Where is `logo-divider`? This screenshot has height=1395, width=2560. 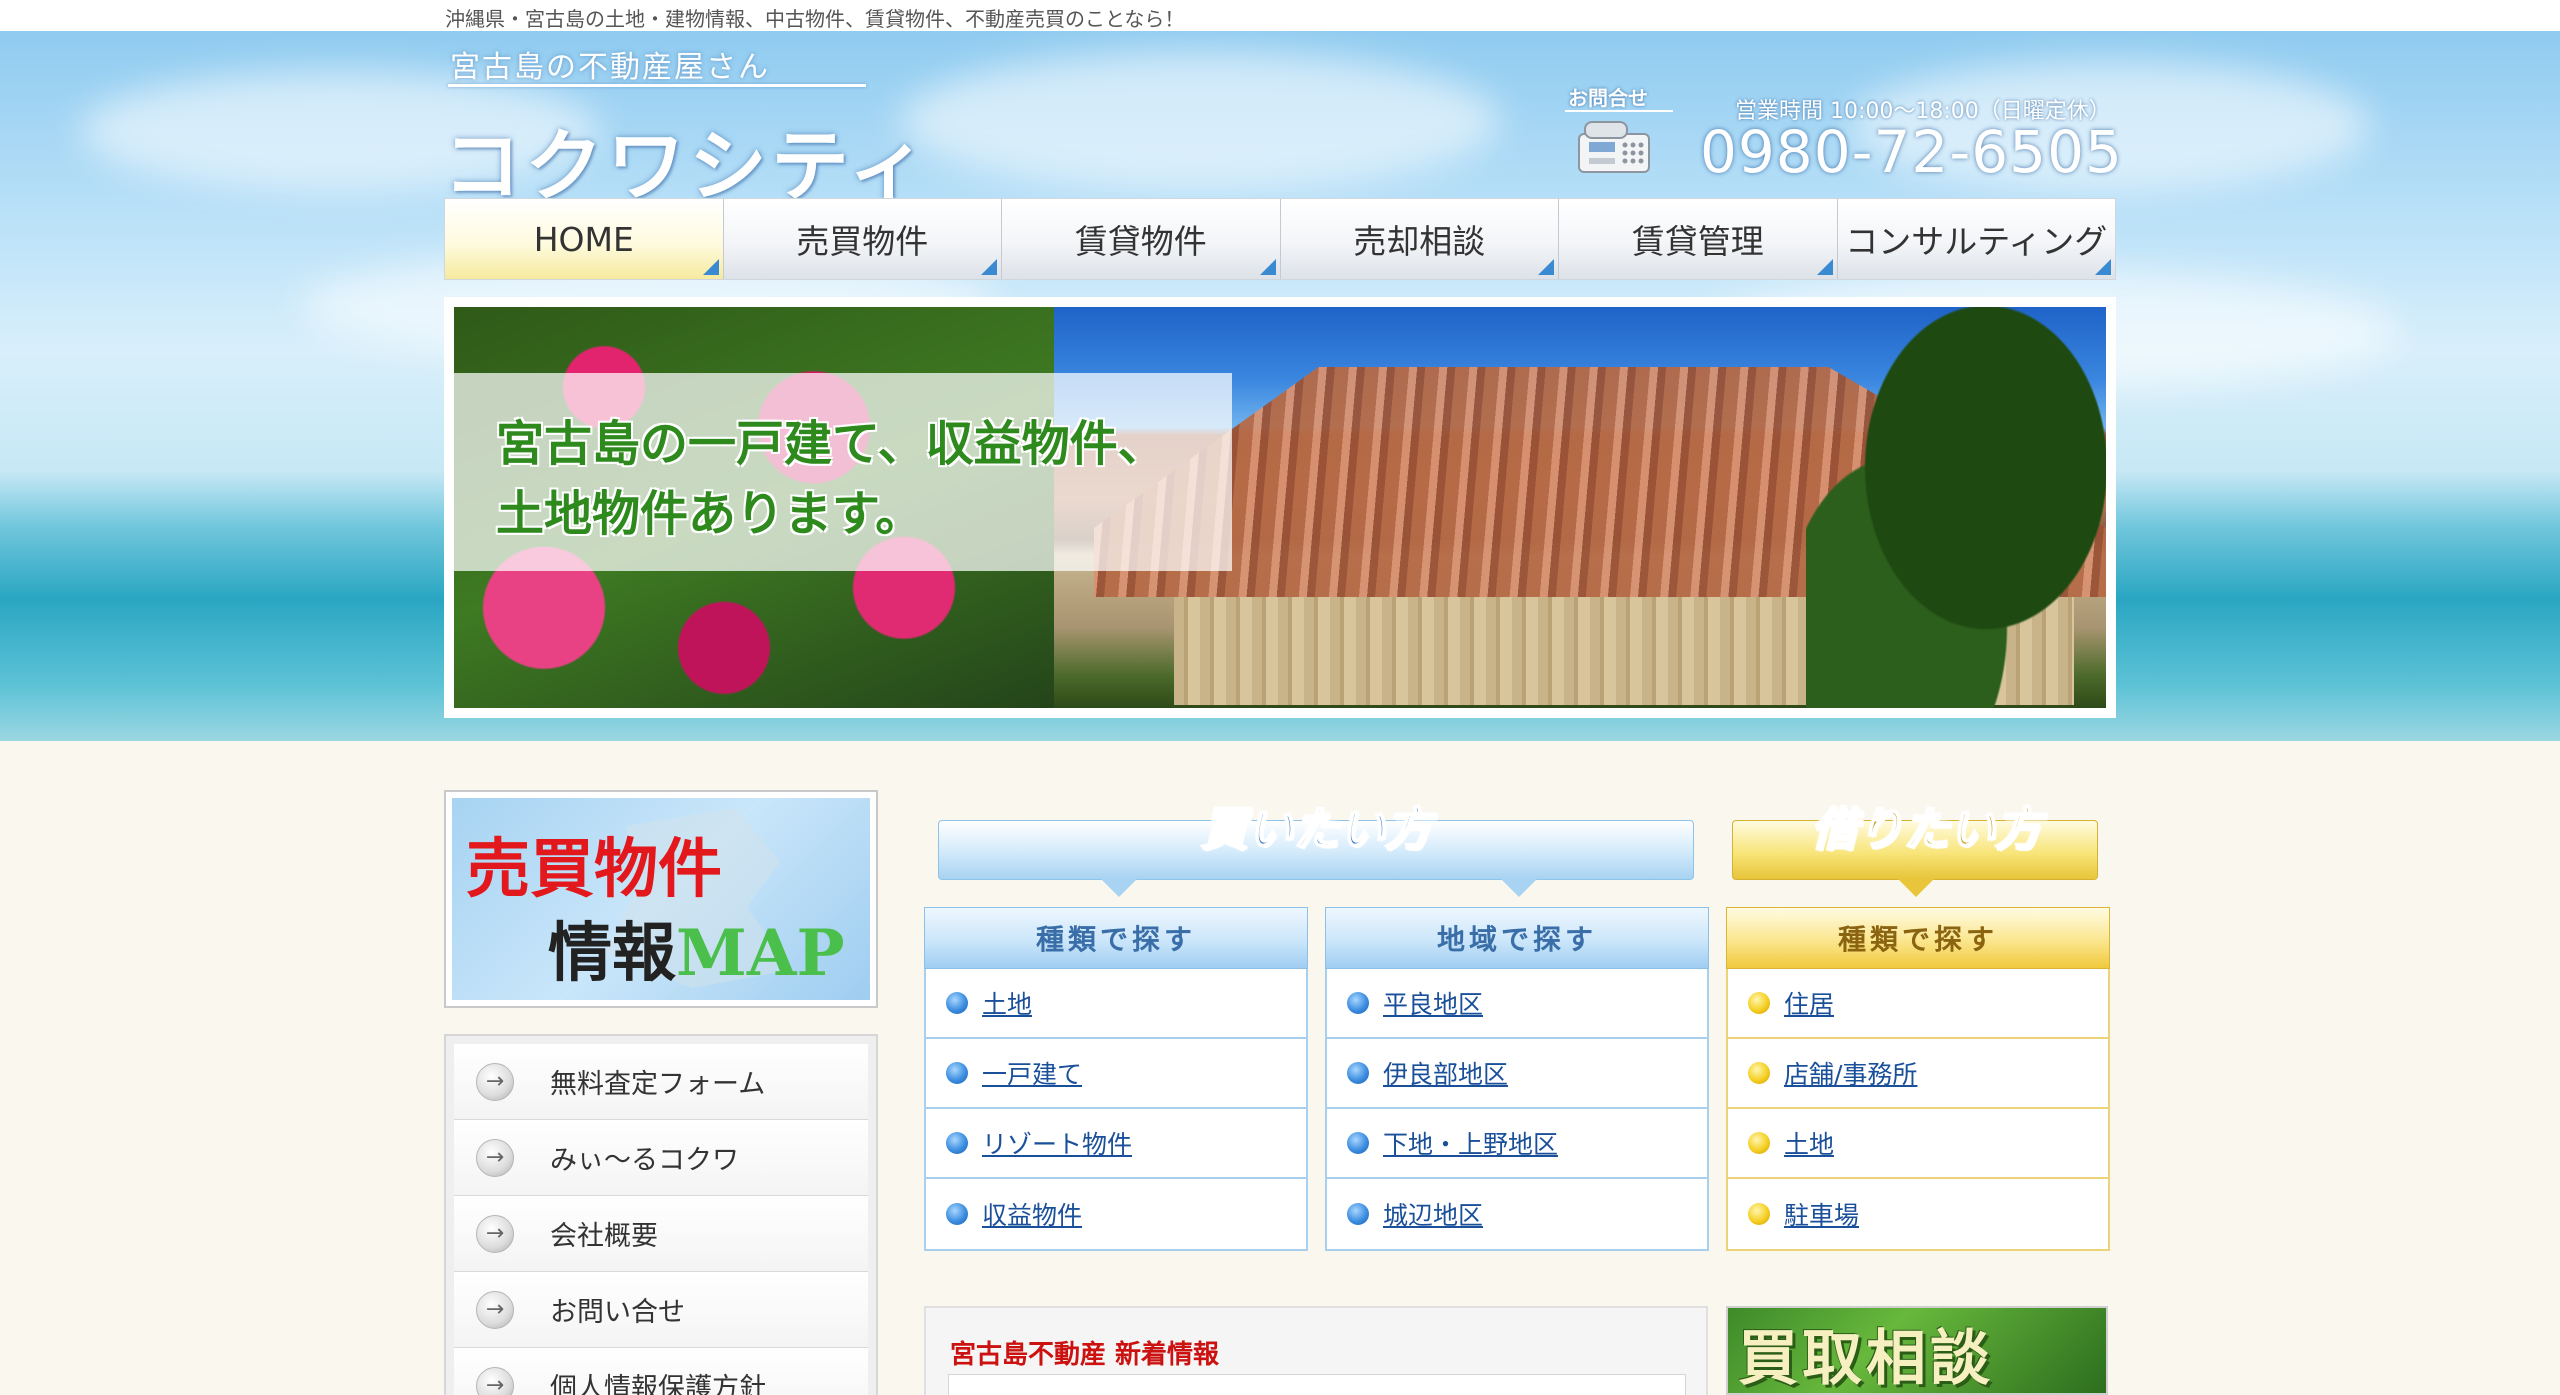 logo-divider is located at coordinates (657, 85).